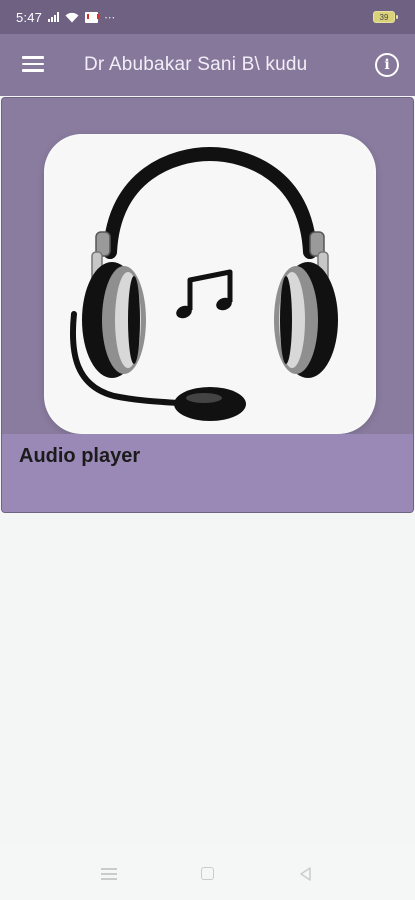 The image size is (415, 900). Describe the element at coordinates (196, 64) in the screenshot. I see `app-title: Dr Abubakar Sani B\ kudu` at that location.